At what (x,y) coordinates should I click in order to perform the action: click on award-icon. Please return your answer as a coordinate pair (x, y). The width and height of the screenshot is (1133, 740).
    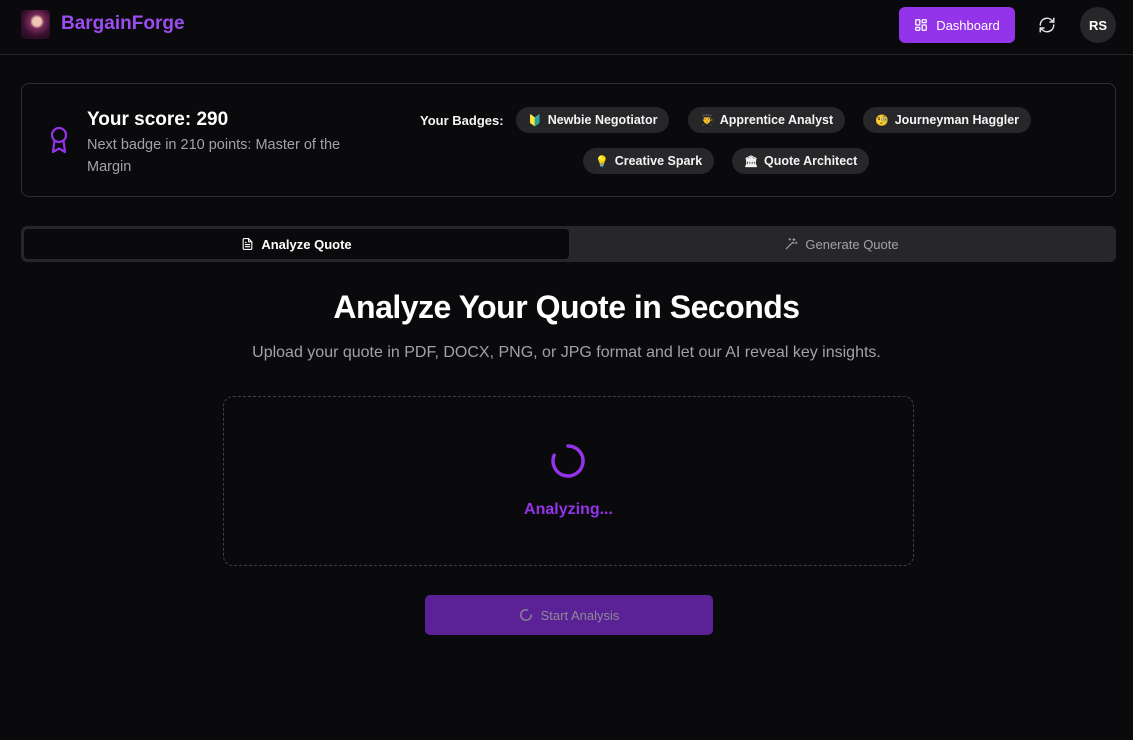
    Looking at the image, I should click on (59, 140).